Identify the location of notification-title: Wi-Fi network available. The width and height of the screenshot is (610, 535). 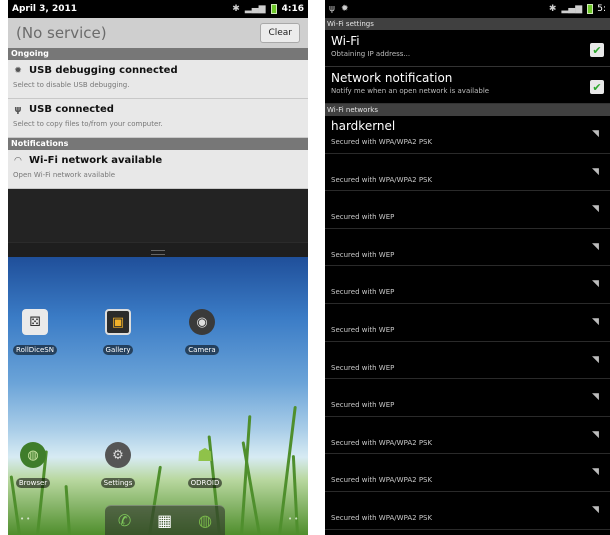
(96, 160).